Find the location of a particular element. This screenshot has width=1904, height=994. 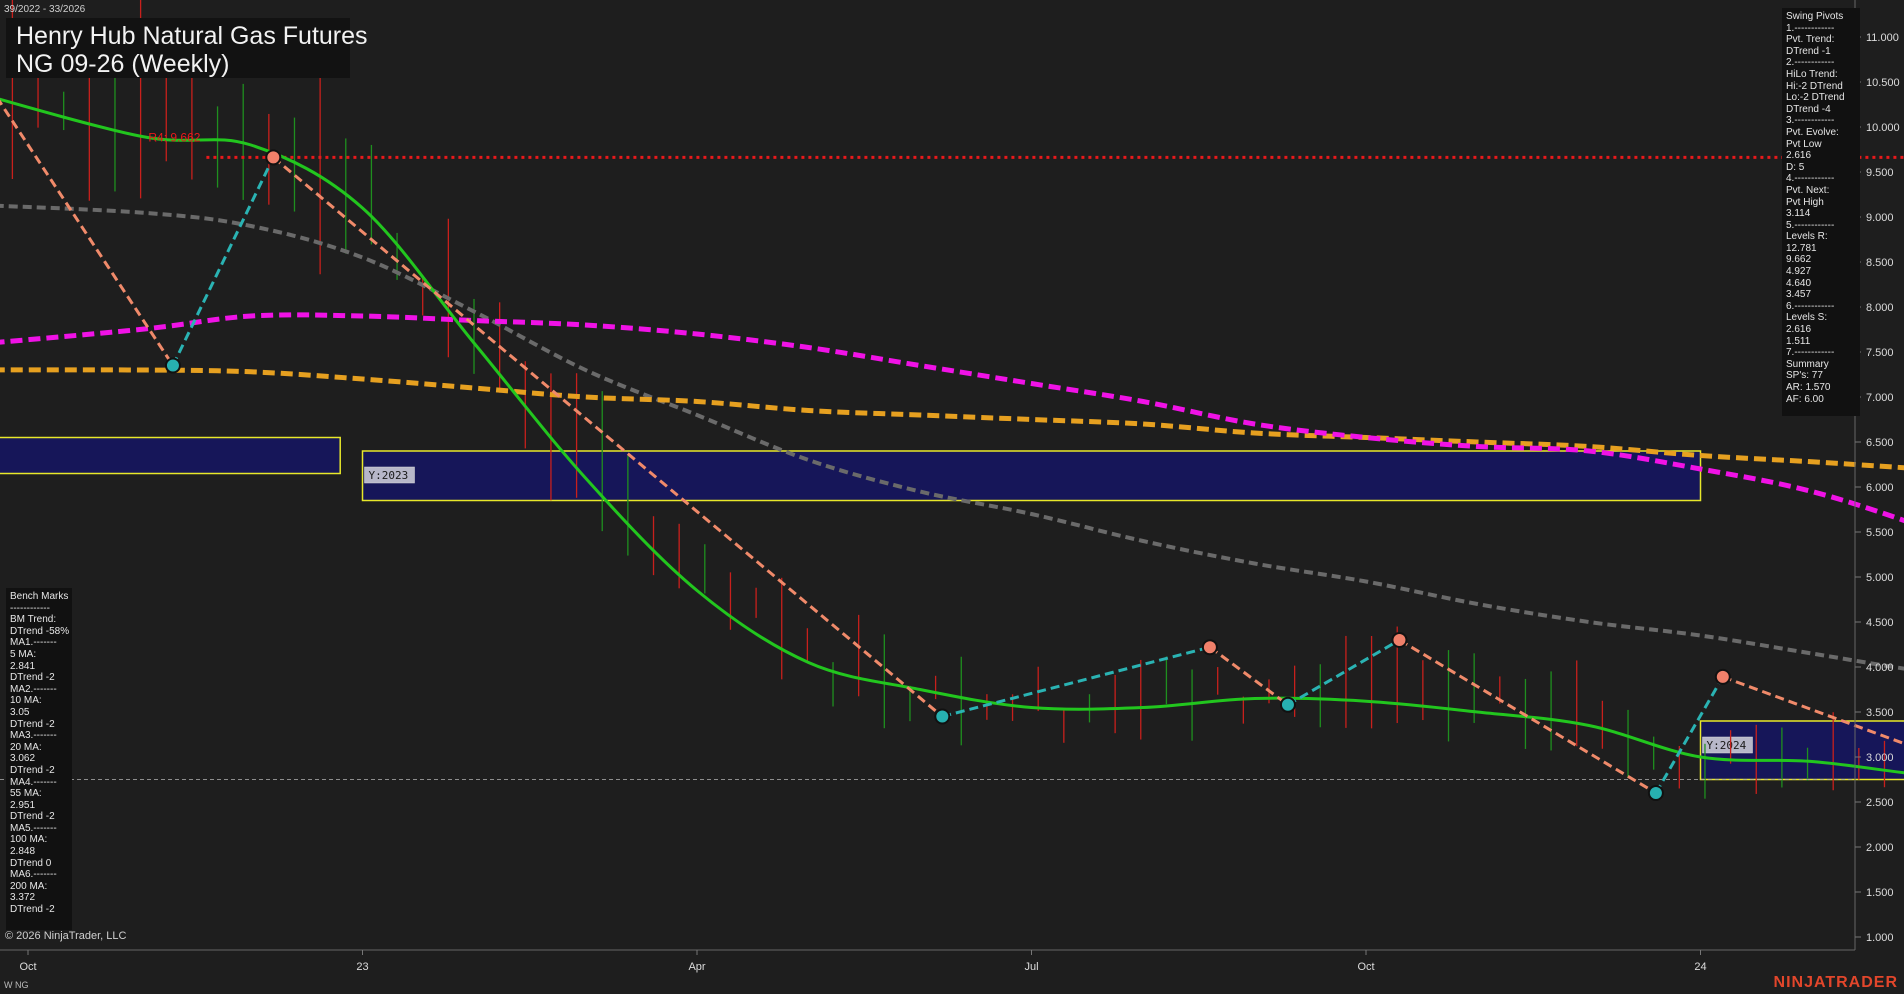

panel-line: Lo:-2 DTrend is located at coordinates (1815, 98).